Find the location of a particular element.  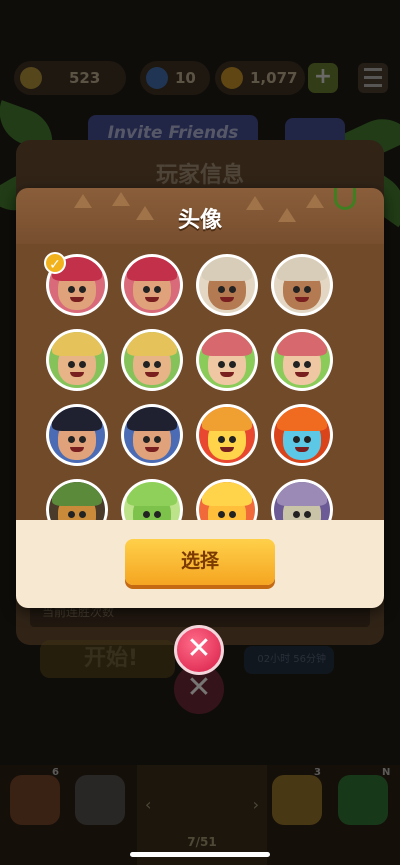

avatar-option-yellow-chick is located at coordinates (227, 499).